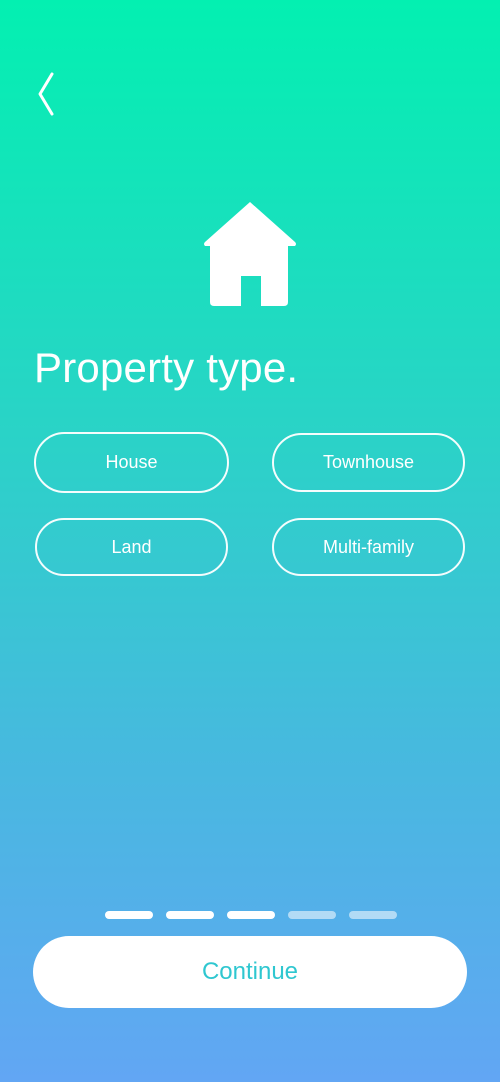 Image resolution: width=500 pixels, height=1082 pixels. What do you see at coordinates (368, 547) in the screenshot?
I see `option-multi-family: Multi-family` at bounding box center [368, 547].